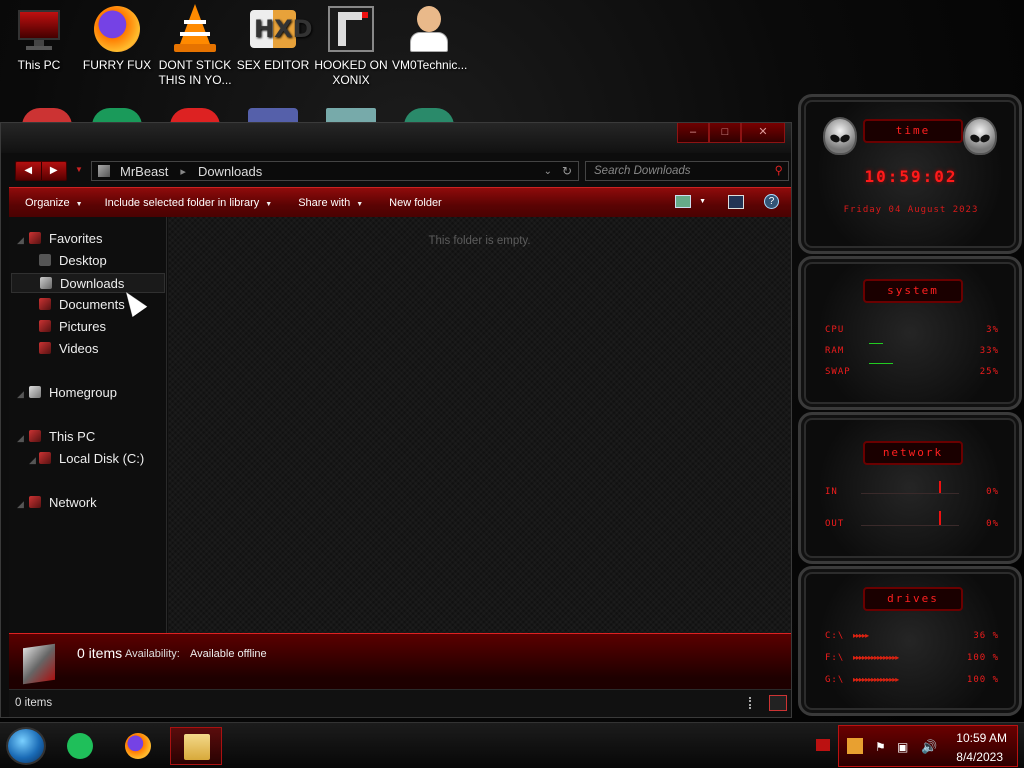 The width and height of the screenshot is (1024, 768). I want to click on desktop-icon-this-pc: This PC, so click(39, 38).